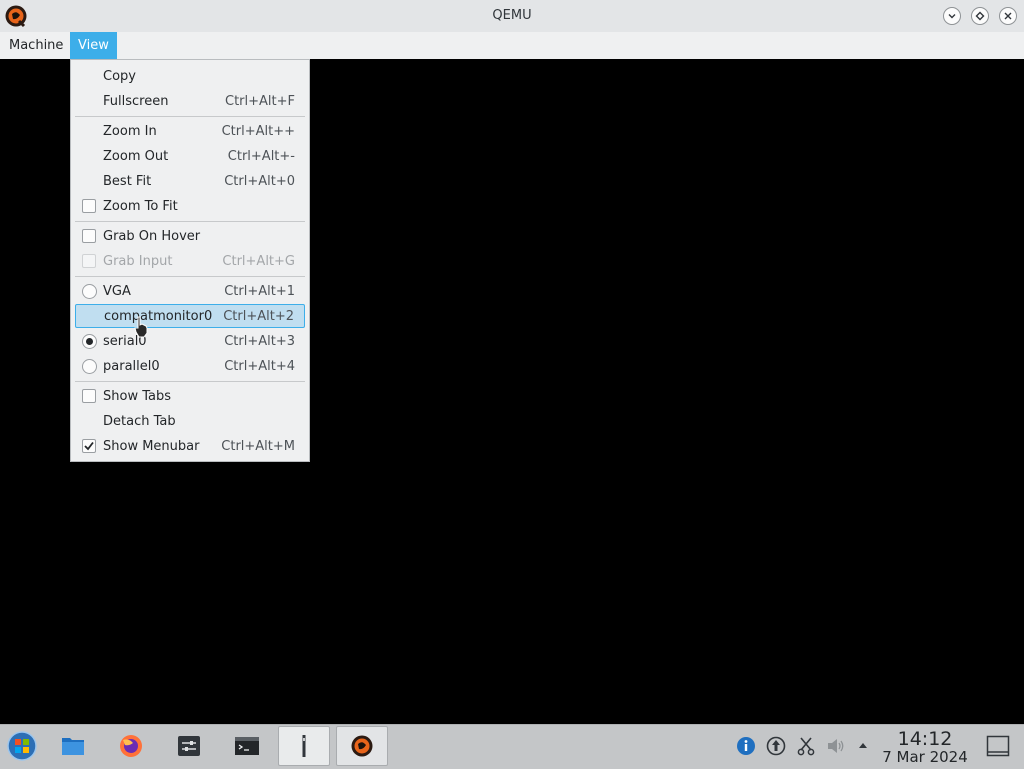 The height and width of the screenshot is (769, 1024). I want to click on window-title: QEMU, so click(512, 15).